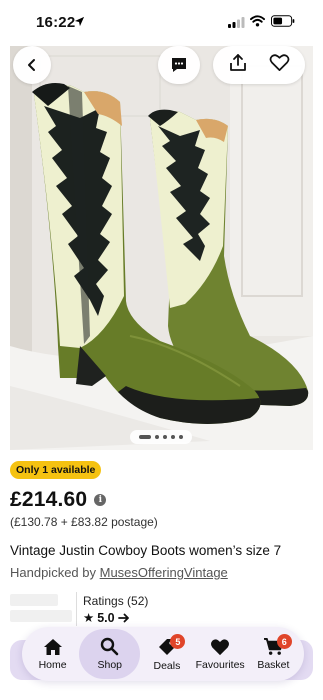 The width and height of the screenshot is (323, 700). I want to click on pager-dot-active, so click(145, 437).